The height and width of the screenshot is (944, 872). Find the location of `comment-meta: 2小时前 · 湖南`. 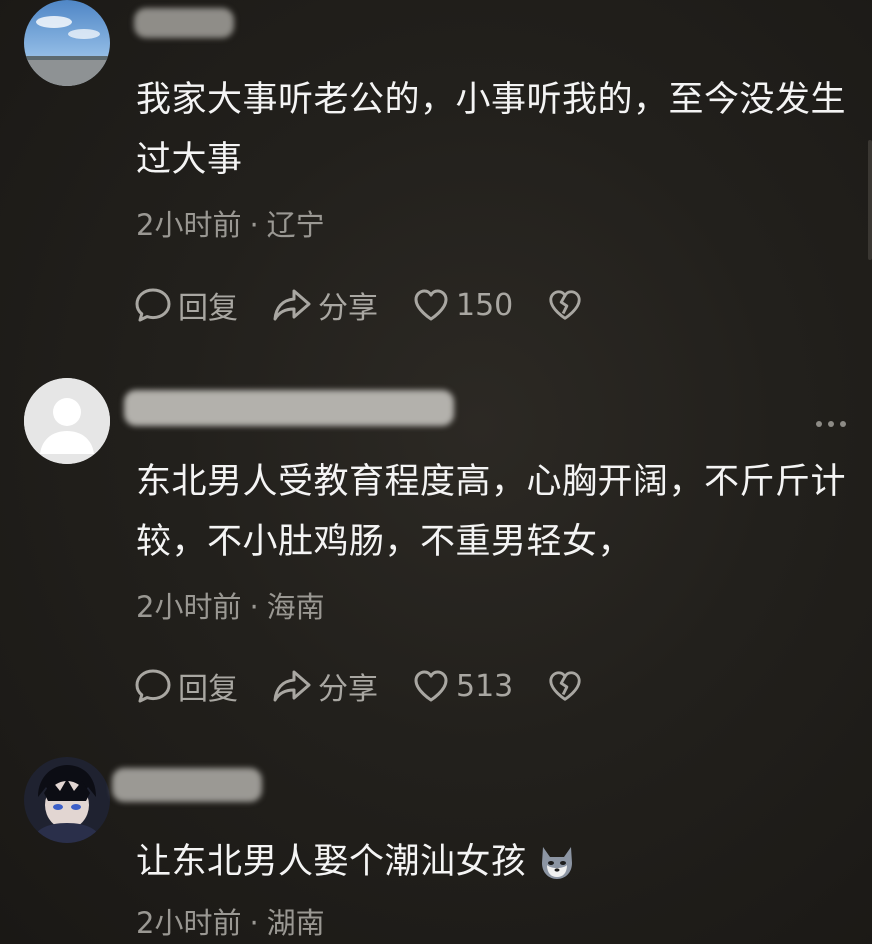

comment-meta: 2小时前 · 湖南 is located at coordinates (230, 921).